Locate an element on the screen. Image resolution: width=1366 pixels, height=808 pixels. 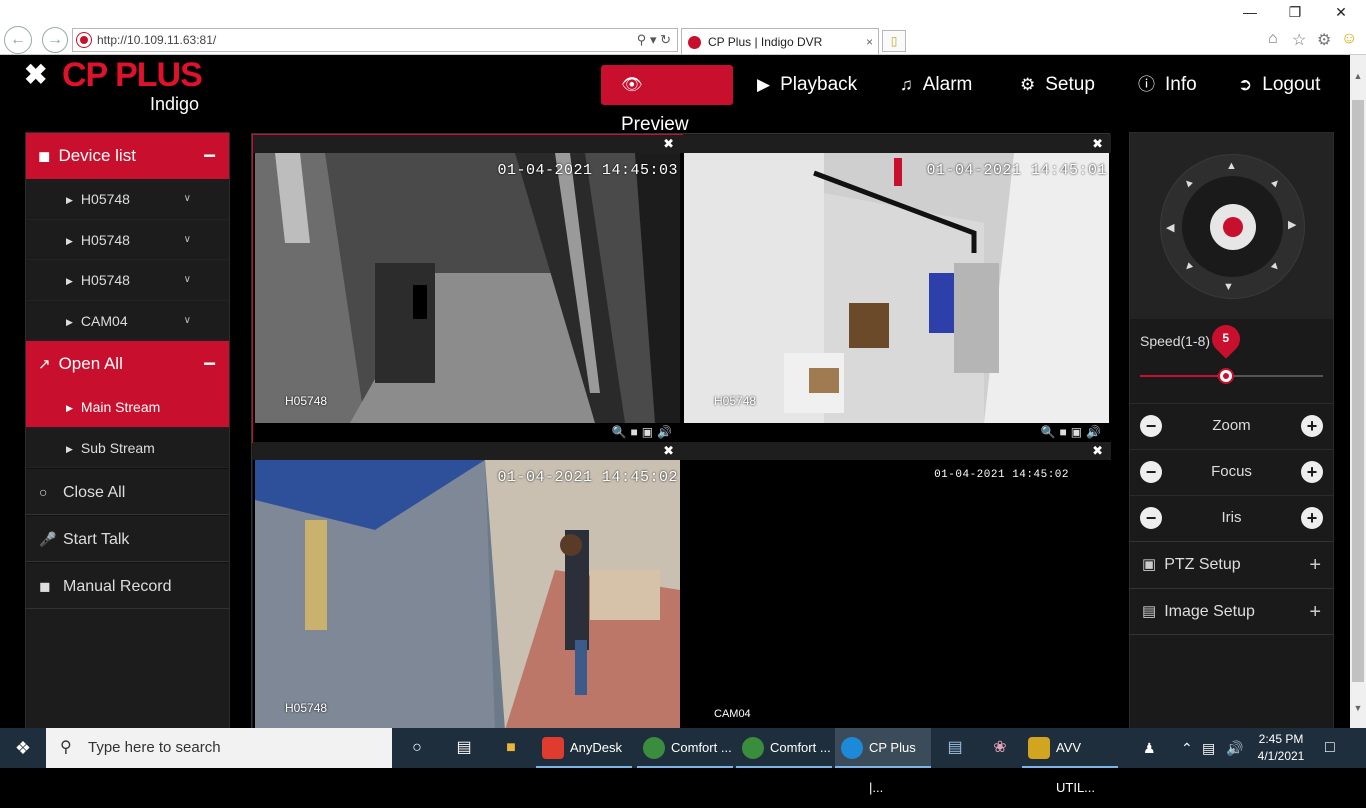
smiley-feedback-icon: ☺ is located at coordinates (1349, 39).